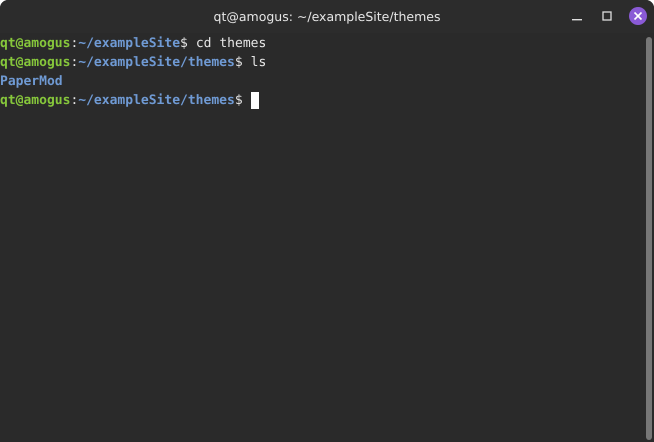 The height and width of the screenshot is (442, 654). Describe the element at coordinates (638, 16) in the screenshot. I see `close-icon` at that location.